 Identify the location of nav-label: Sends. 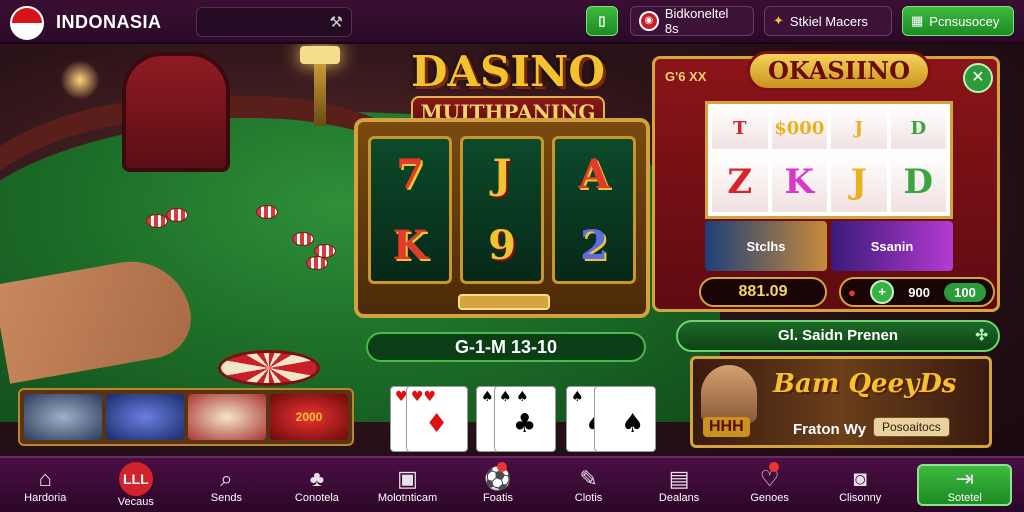
(226, 498).